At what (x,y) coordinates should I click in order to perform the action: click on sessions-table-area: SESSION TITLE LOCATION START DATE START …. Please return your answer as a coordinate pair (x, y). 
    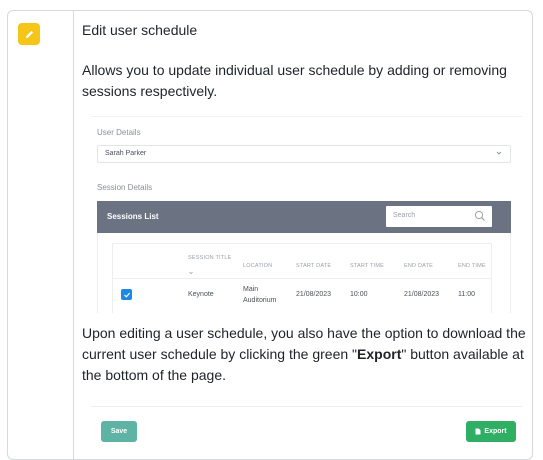
    Looking at the image, I should click on (304, 273).